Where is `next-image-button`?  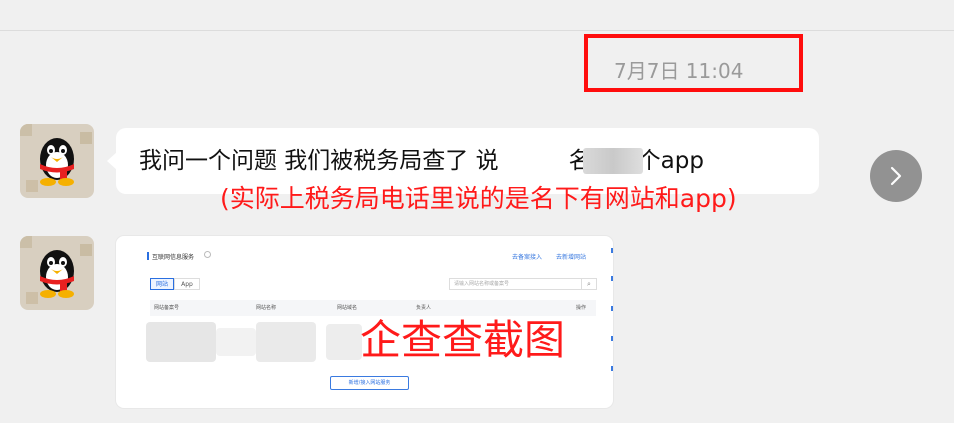 next-image-button is located at coordinates (896, 176).